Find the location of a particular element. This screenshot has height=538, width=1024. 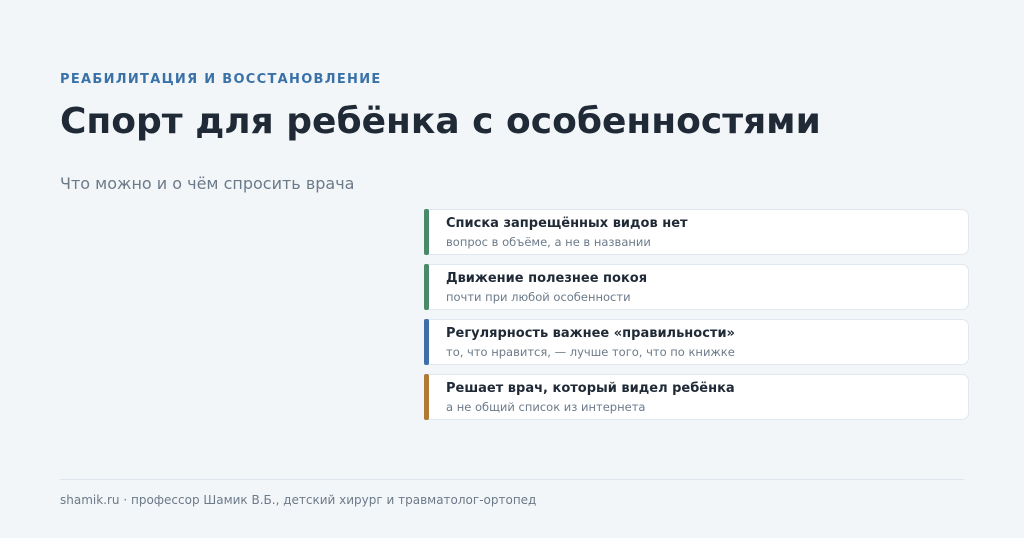

card-title: Регулярность важнее «правильности» is located at coordinates (590, 333).